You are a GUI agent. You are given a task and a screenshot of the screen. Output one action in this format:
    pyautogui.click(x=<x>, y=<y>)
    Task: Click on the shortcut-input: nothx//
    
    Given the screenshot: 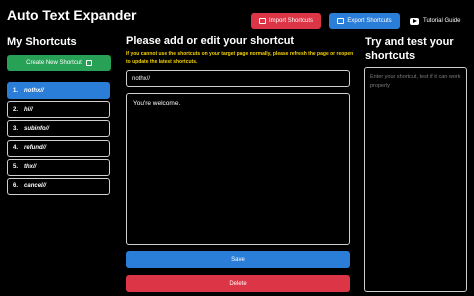 What is the action you would take?
    pyautogui.click(x=238, y=78)
    